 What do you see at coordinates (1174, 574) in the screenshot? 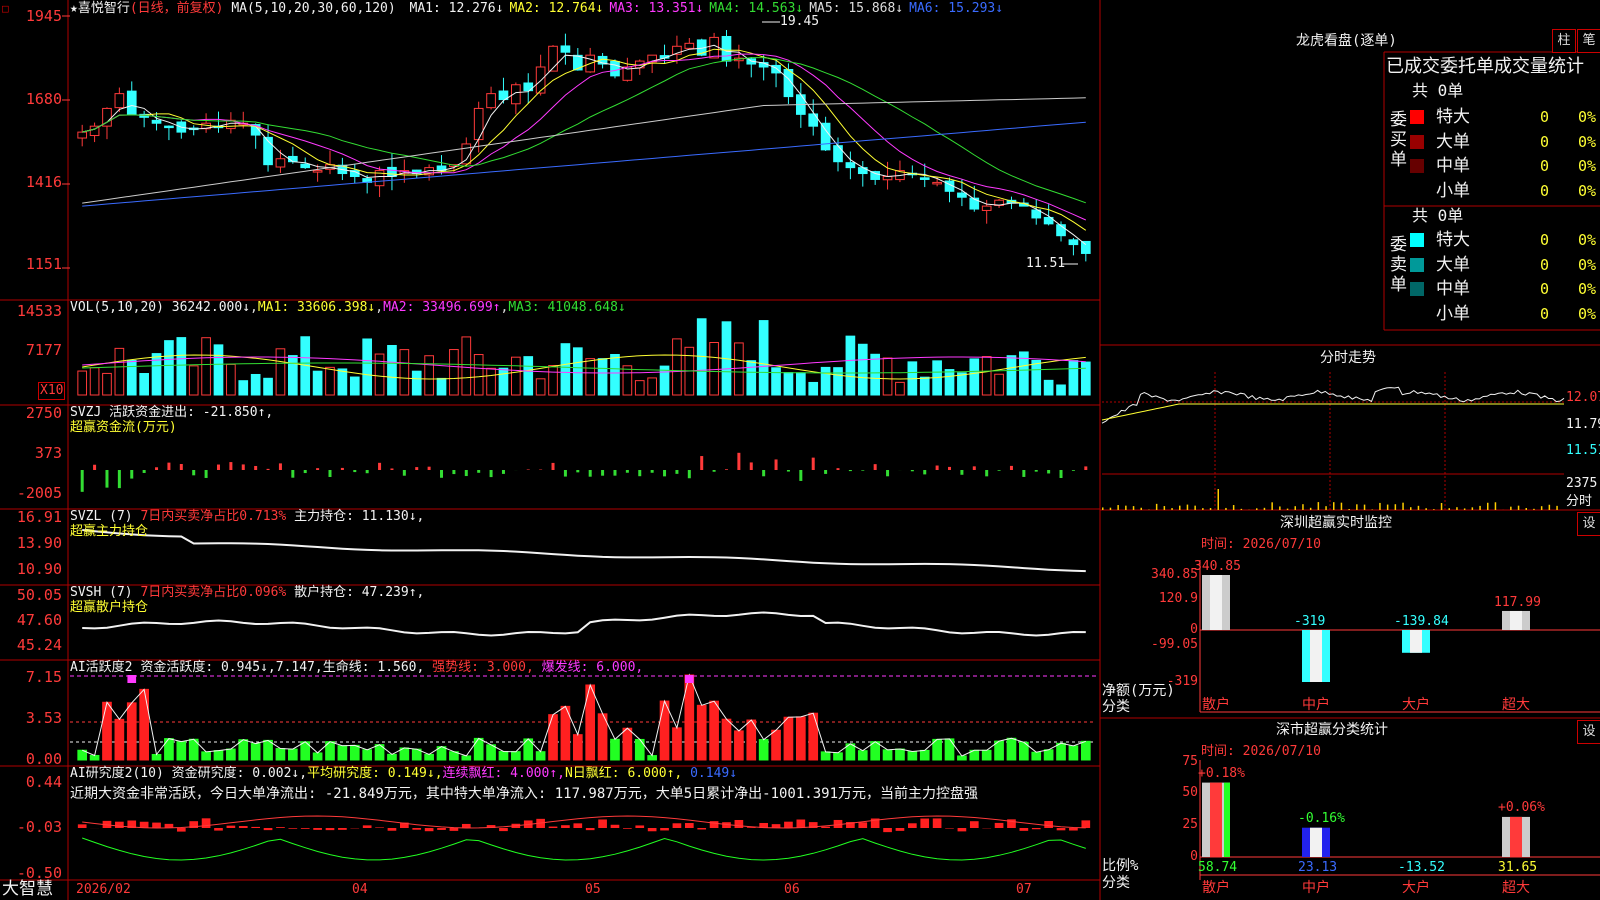
I see `szr-axis-tick: 340.85` at bounding box center [1174, 574].